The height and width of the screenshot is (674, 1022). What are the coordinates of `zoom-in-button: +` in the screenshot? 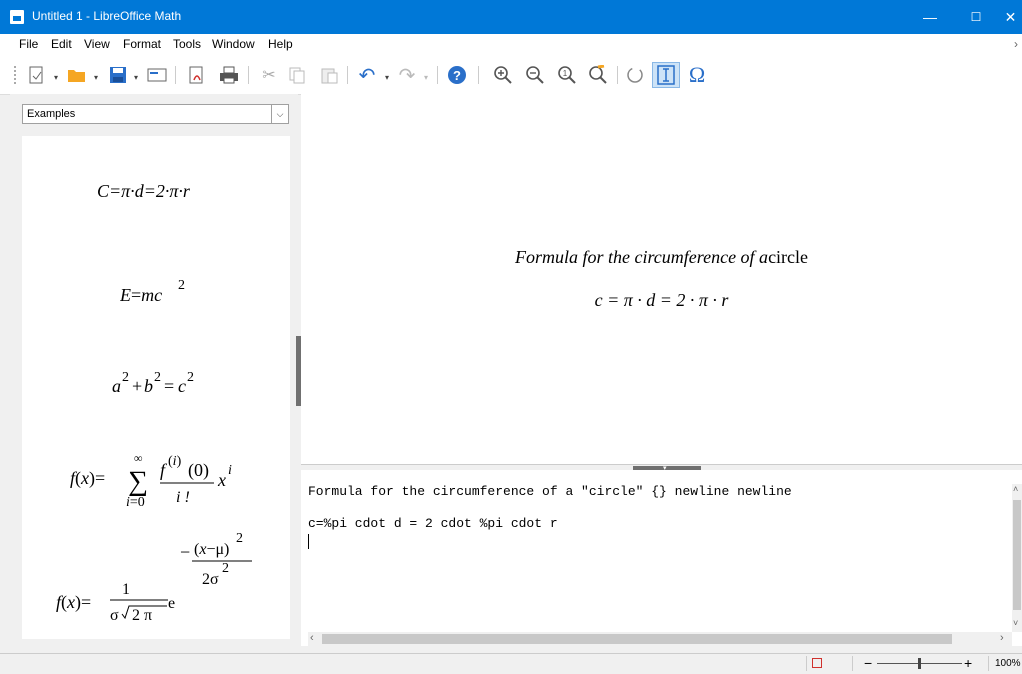 It's located at (968, 663).